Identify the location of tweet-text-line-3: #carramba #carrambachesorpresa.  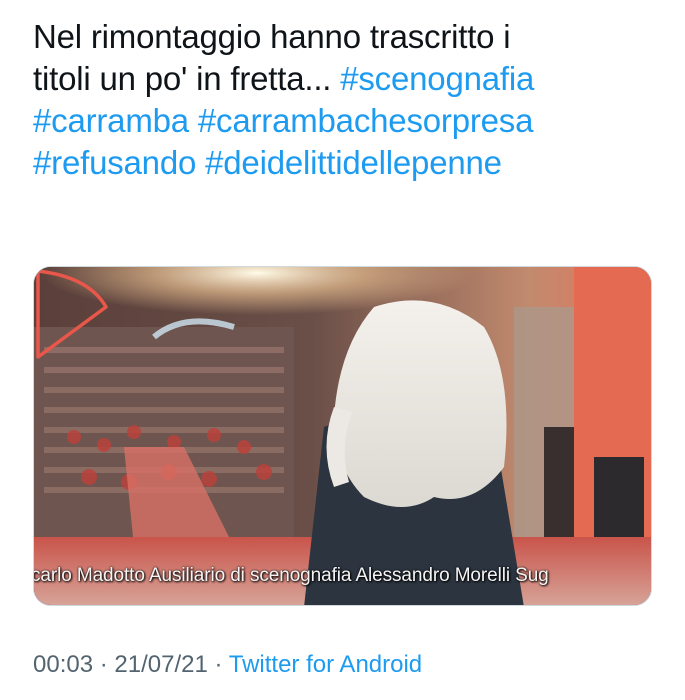
(348, 121).